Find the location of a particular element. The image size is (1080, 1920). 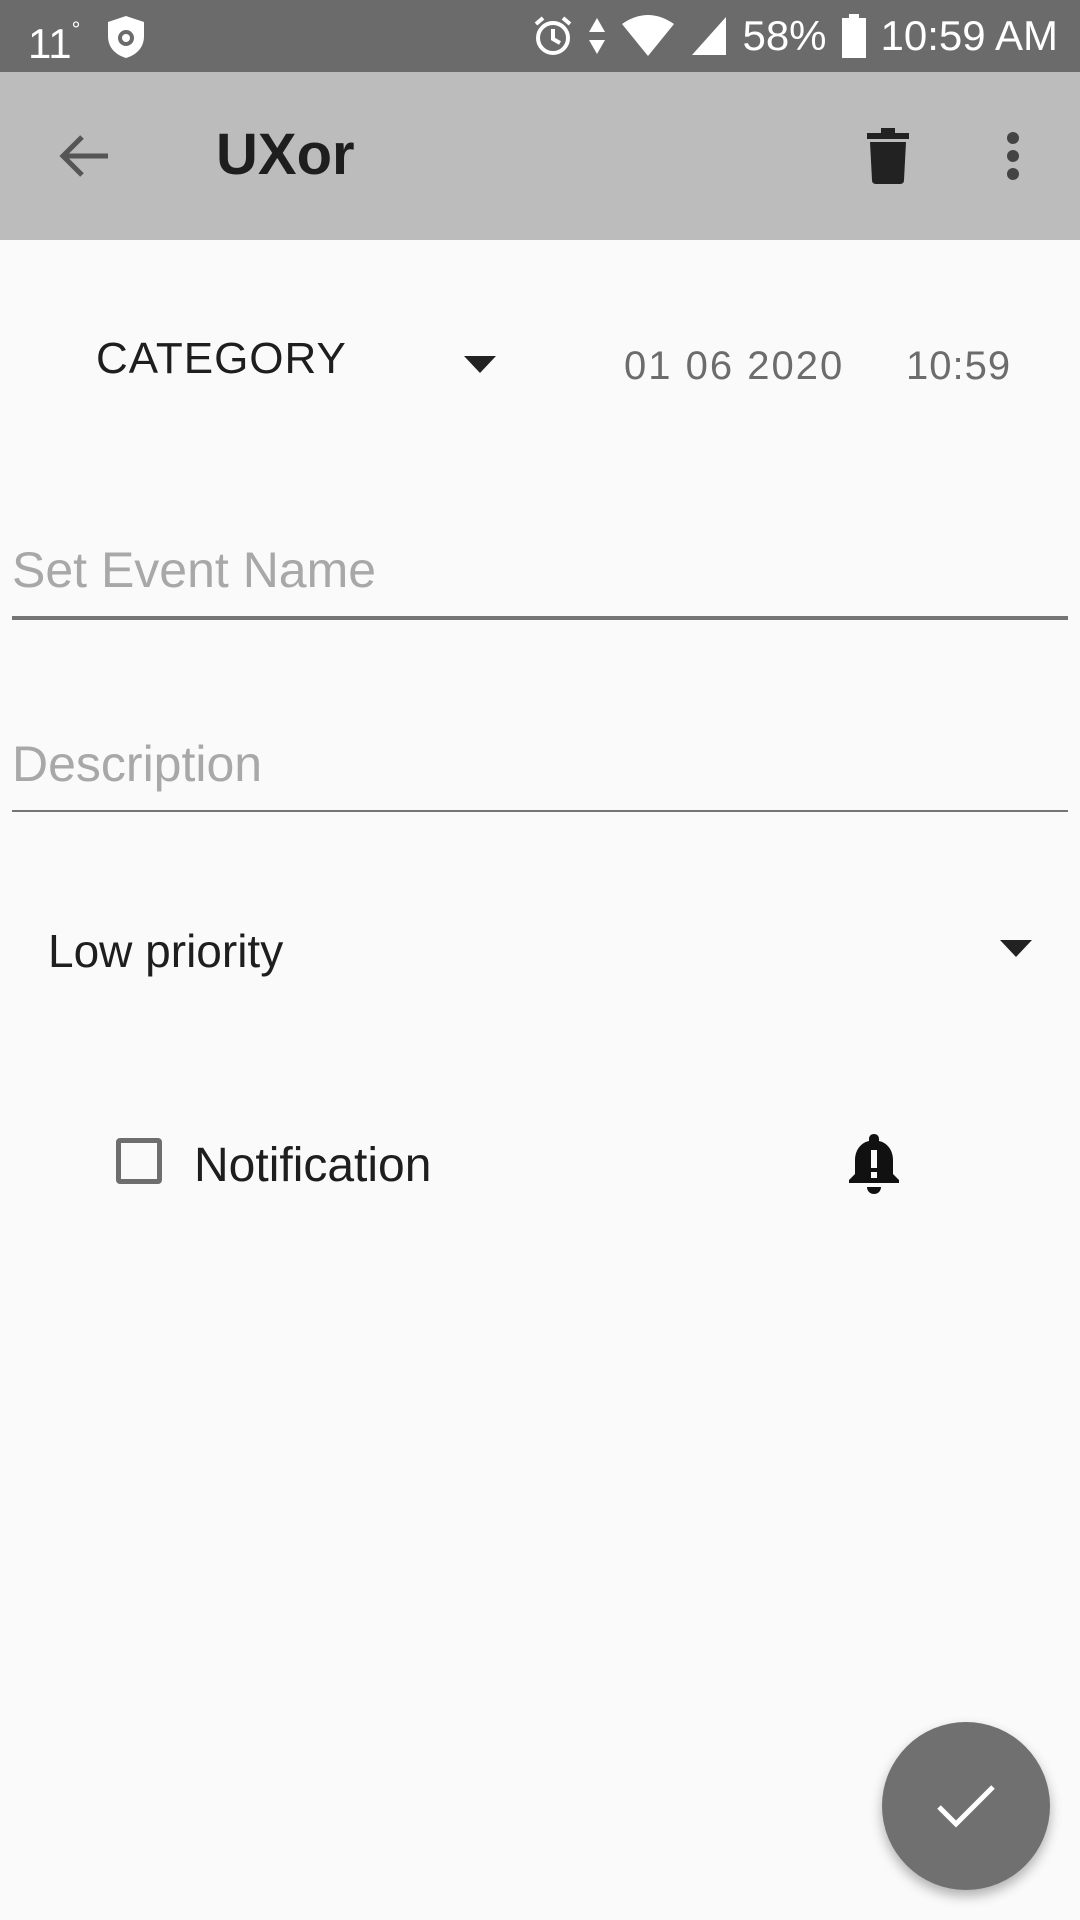

shield-icon is located at coordinates (126, 37).